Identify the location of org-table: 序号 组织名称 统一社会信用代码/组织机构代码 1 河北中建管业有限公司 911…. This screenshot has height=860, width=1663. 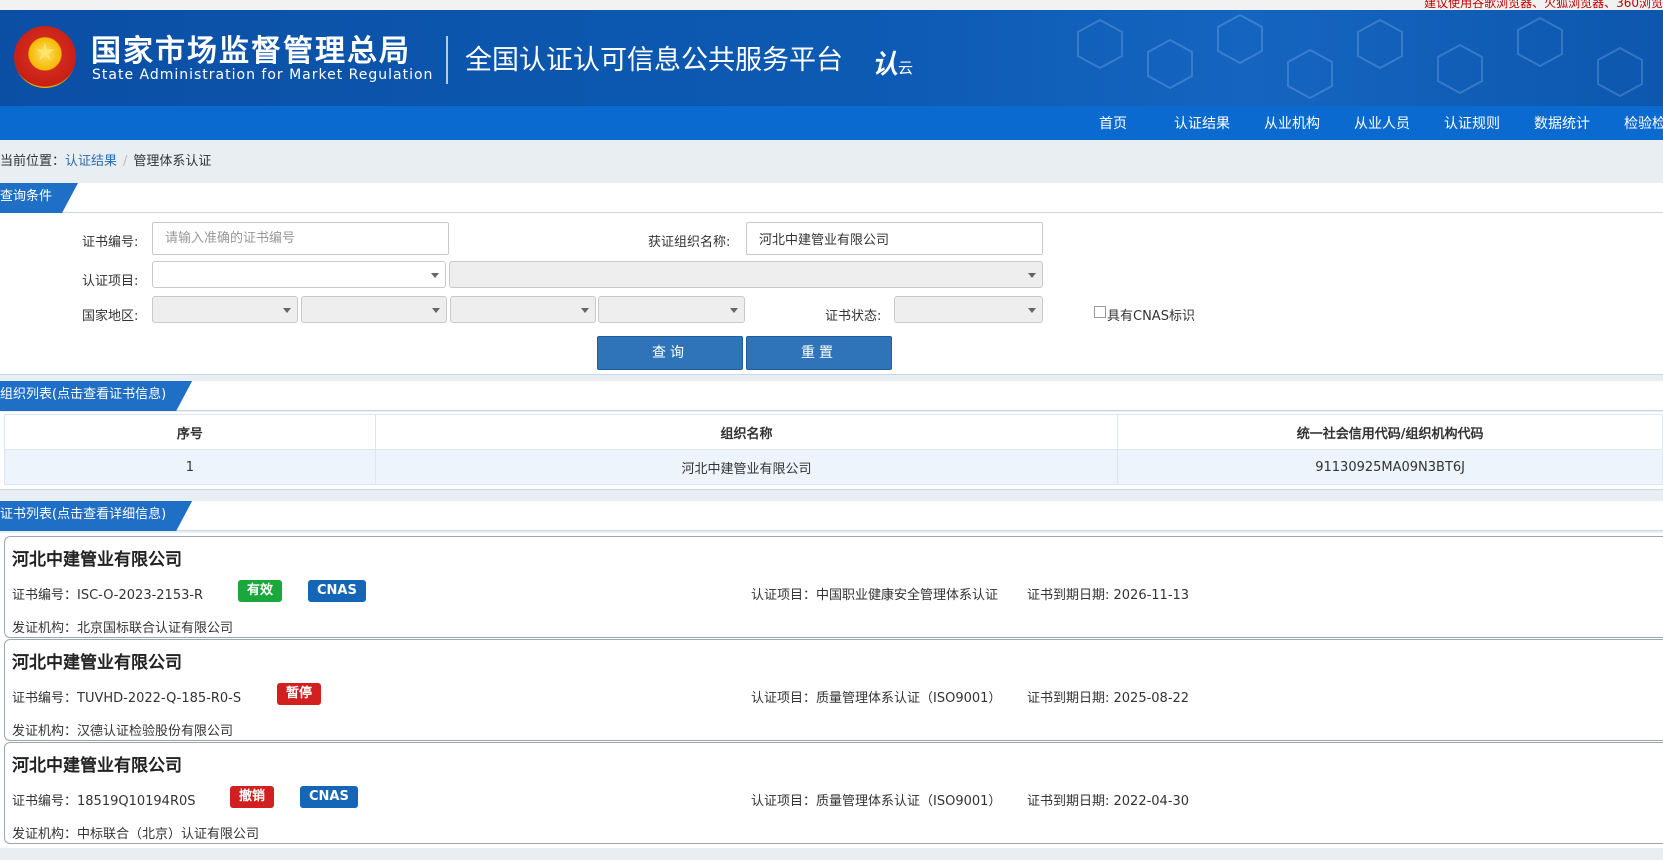
(833, 449).